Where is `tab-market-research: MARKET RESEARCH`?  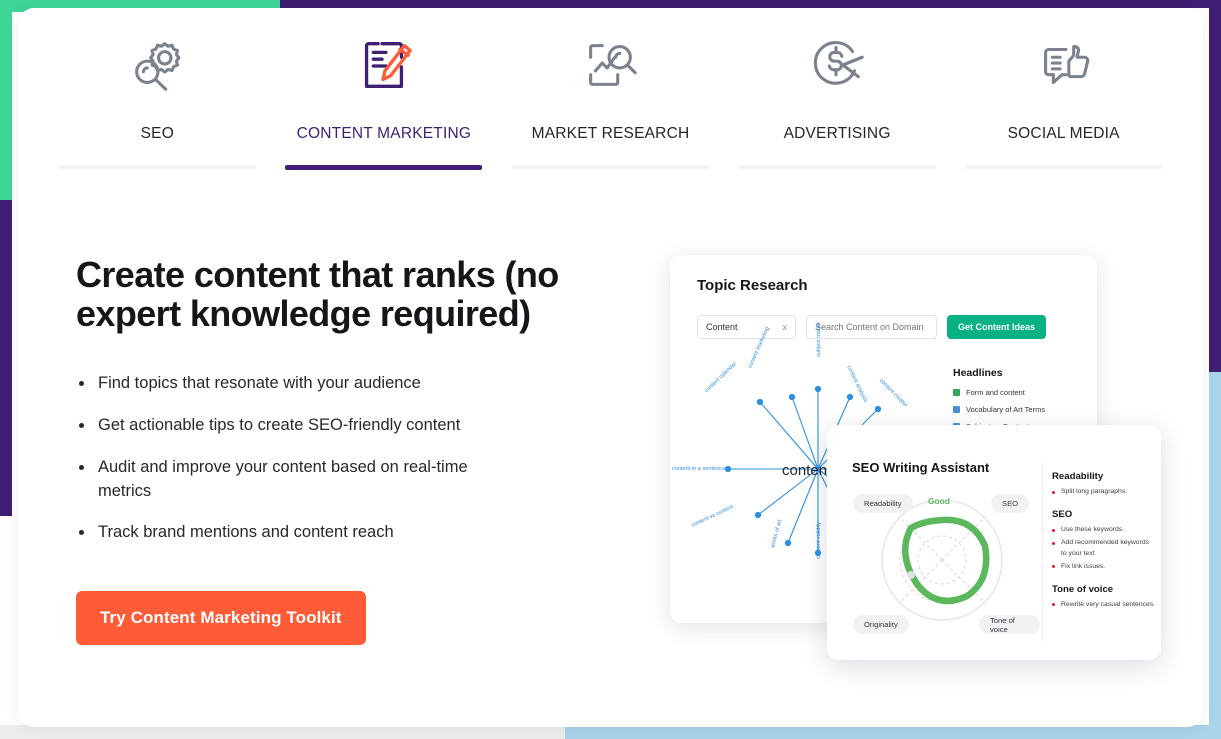 tab-market-research: MARKET RESEARCH is located at coordinates (610, 101).